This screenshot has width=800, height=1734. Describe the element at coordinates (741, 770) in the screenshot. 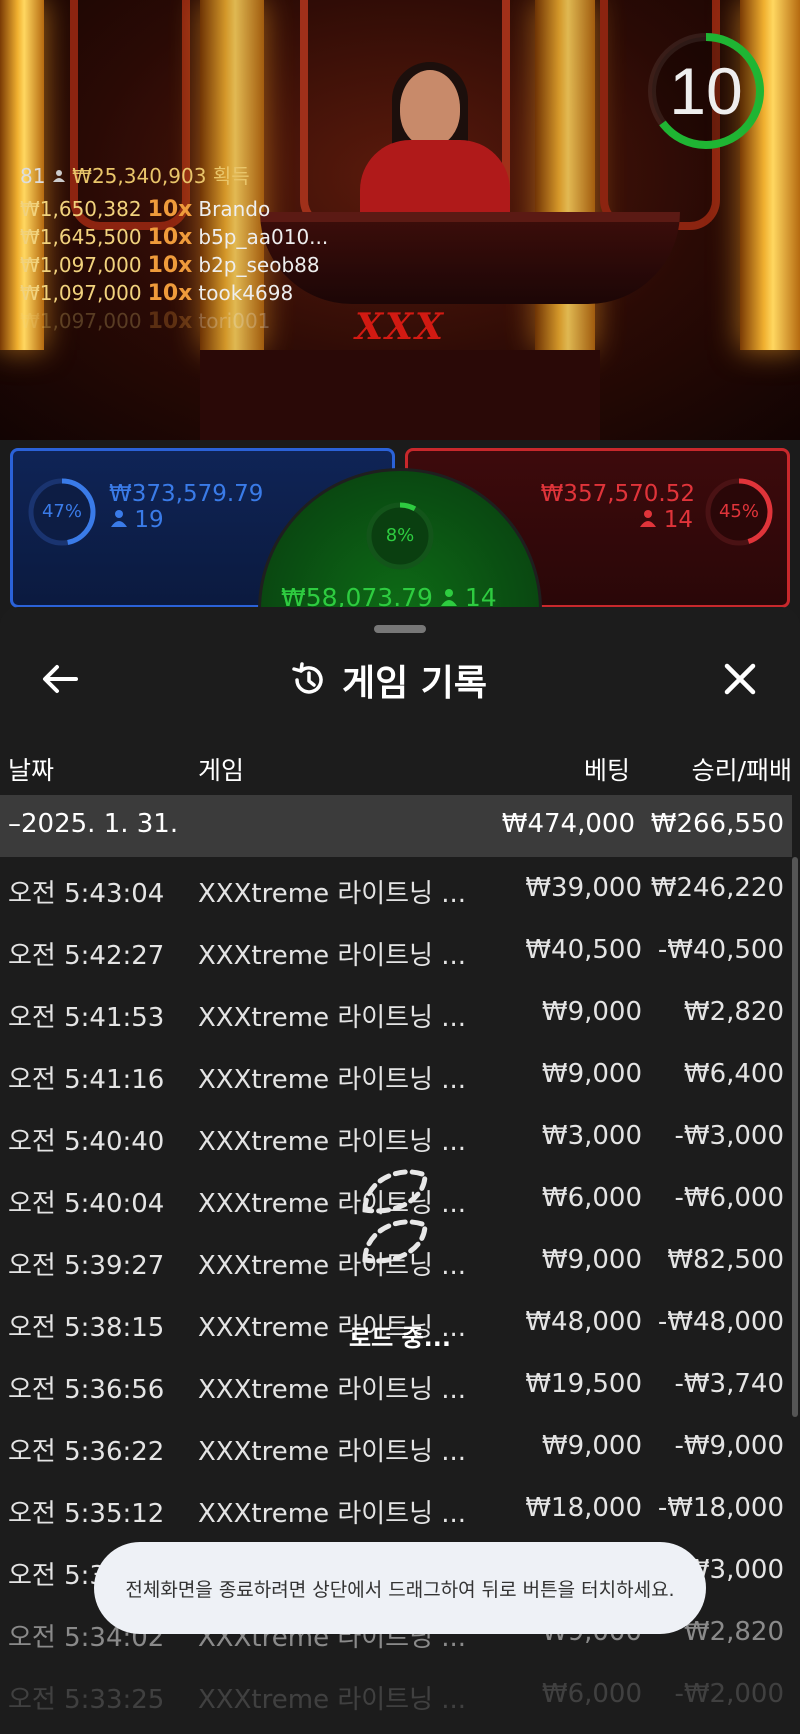

I see `header-result: 승리/패배` at that location.